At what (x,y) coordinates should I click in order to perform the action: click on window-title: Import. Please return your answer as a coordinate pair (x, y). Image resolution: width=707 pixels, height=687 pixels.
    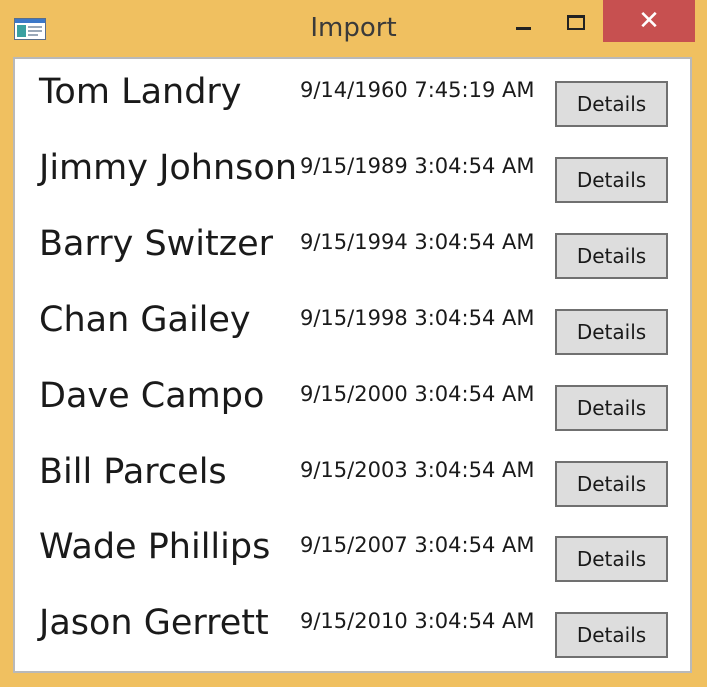
    Looking at the image, I should click on (353, 28).